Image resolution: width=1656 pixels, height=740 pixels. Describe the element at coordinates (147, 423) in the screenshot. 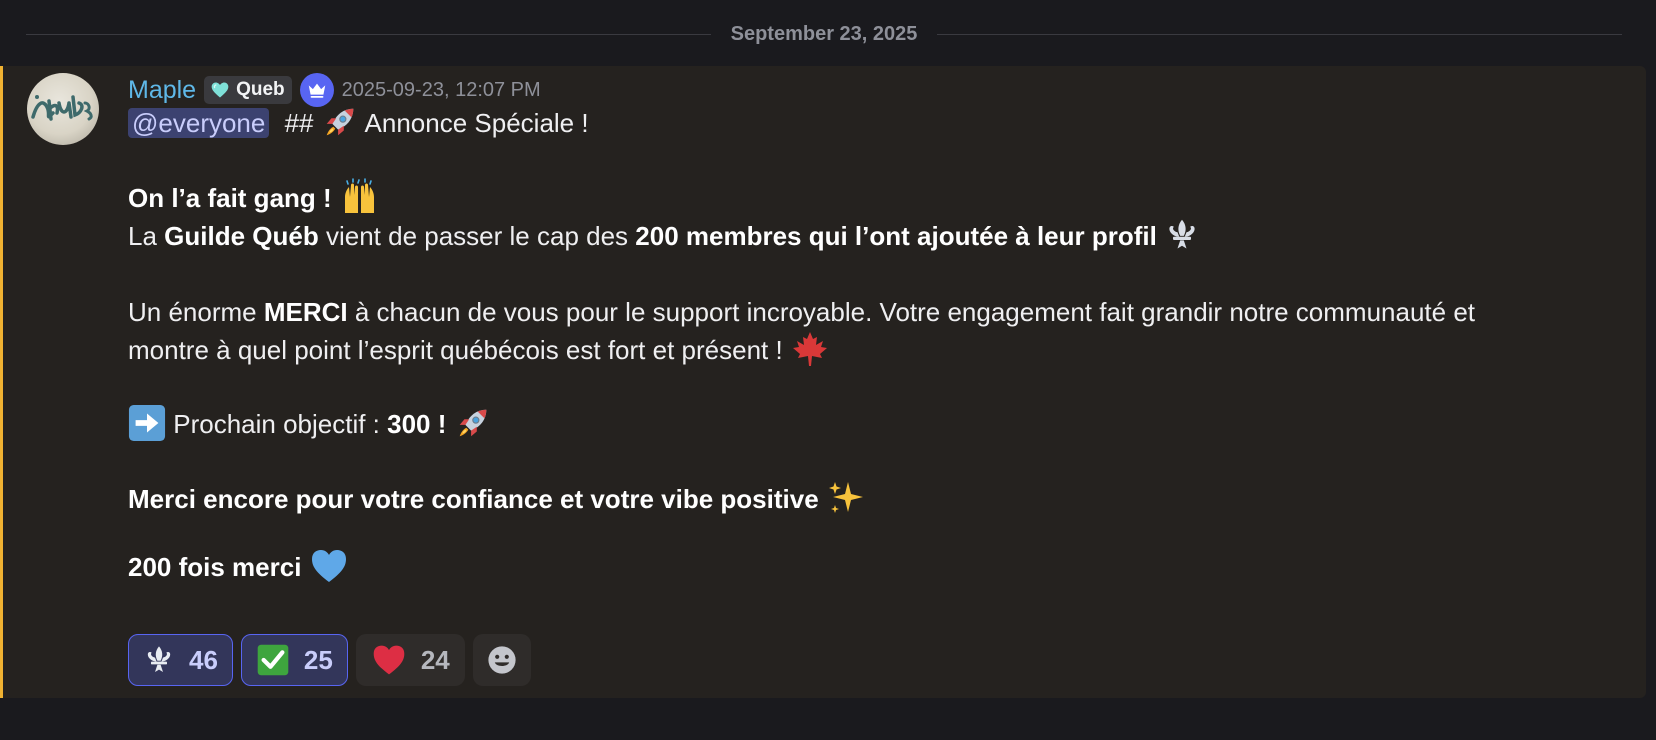

I see `right-arrow-icon` at that location.